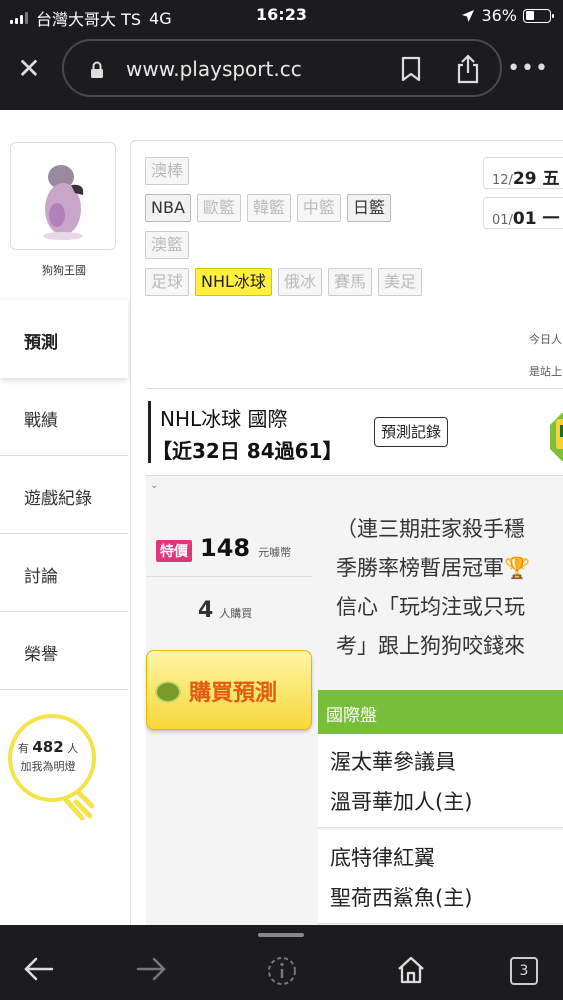  I want to click on browser-bottom-toolbar: 3, so click(281, 962).